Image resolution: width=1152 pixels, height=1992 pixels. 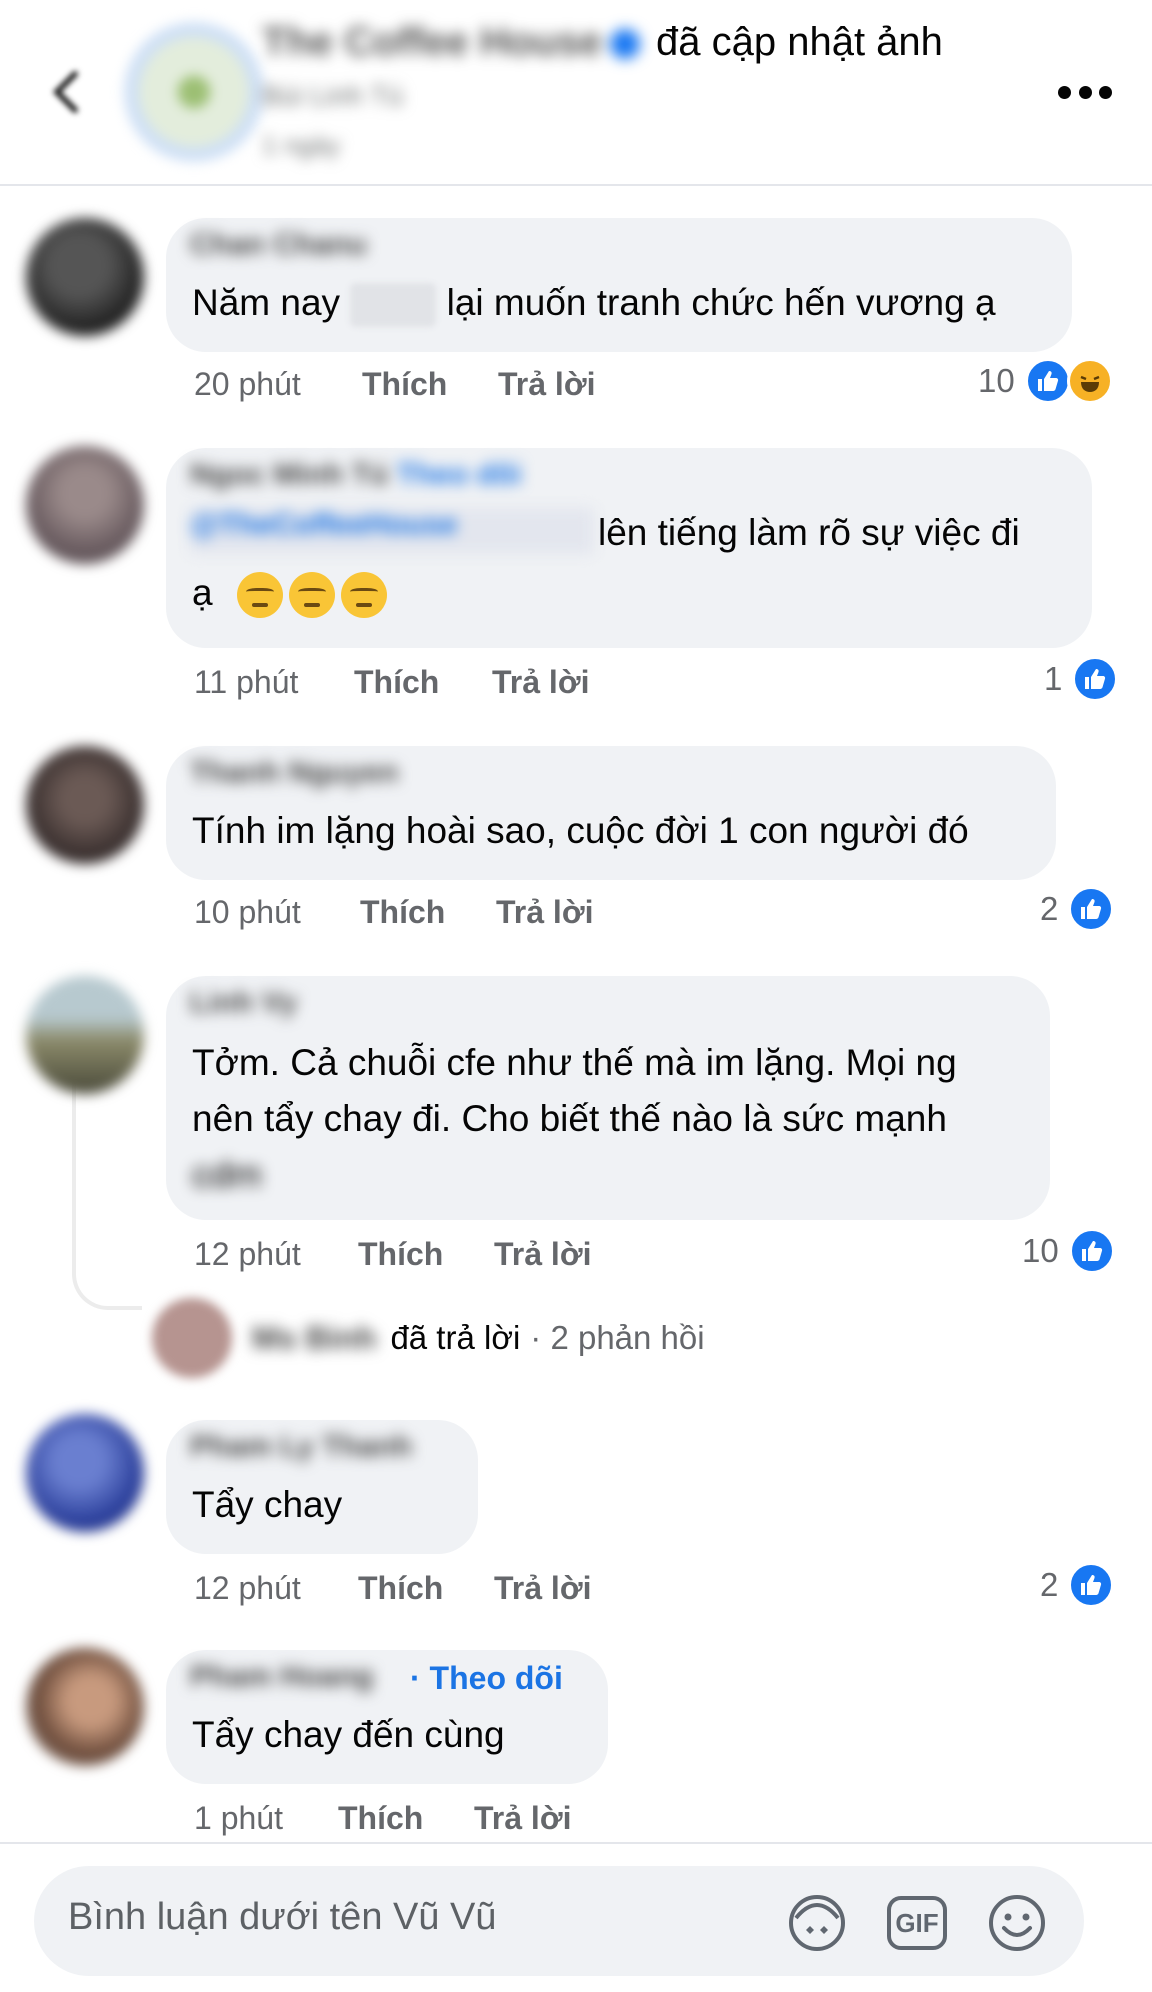 I want to click on haha-reaction-icon, so click(x=1089, y=381).